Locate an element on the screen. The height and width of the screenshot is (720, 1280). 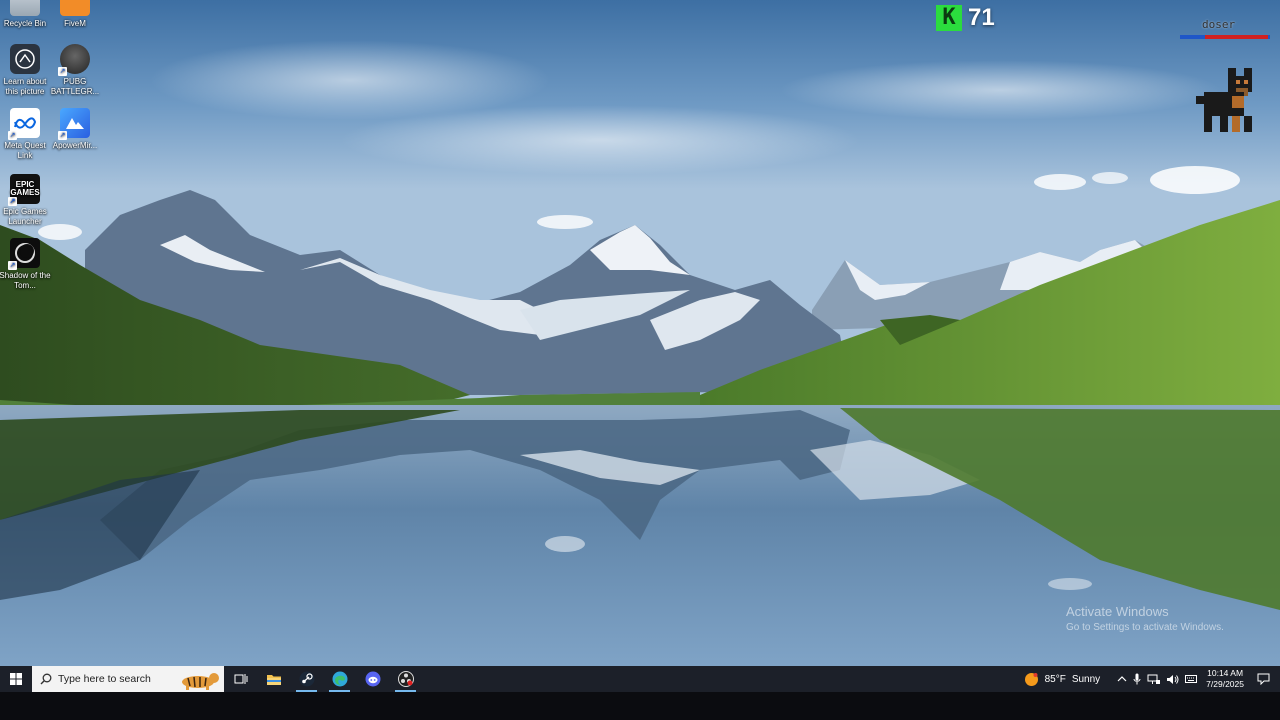
pubg-icon: ↗ is located at coordinates (74, 60).